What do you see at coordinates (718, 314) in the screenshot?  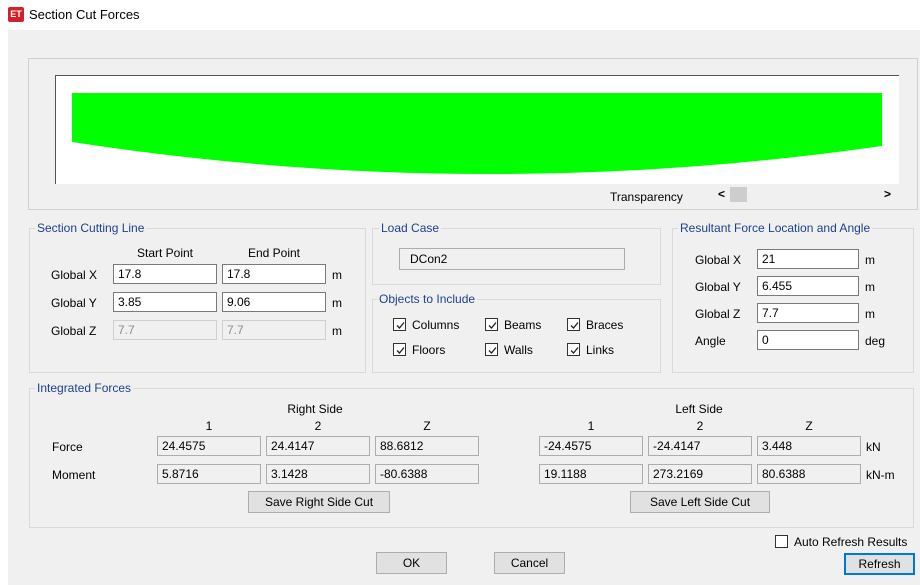 I see `resultant-z-label: Global Z` at bounding box center [718, 314].